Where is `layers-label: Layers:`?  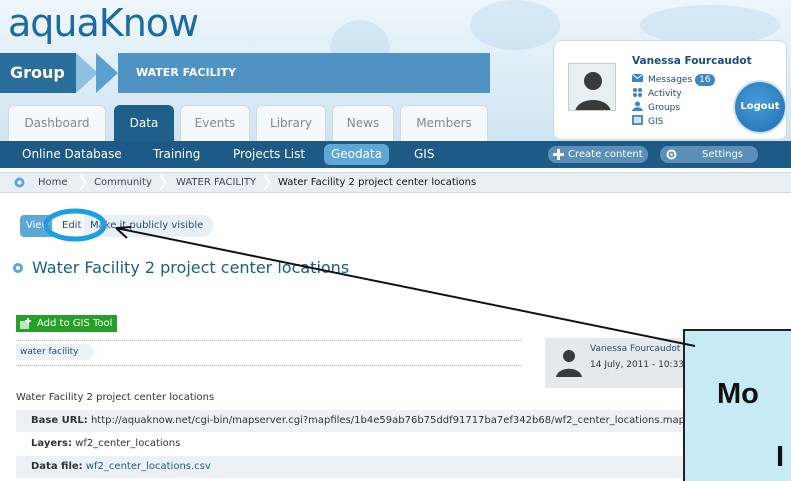
layers-label: Layers: is located at coordinates (51, 443).